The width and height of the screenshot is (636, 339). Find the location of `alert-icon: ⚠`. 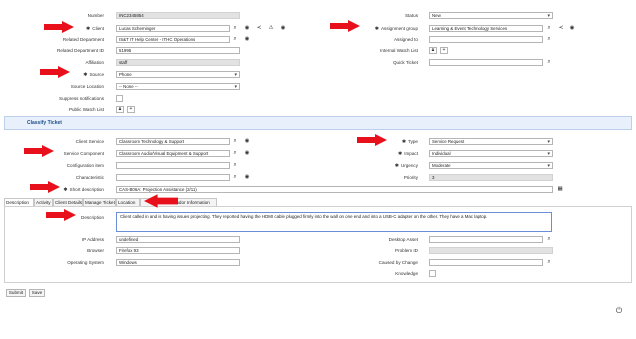

alert-icon: ⚠ is located at coordinates (271, 28).